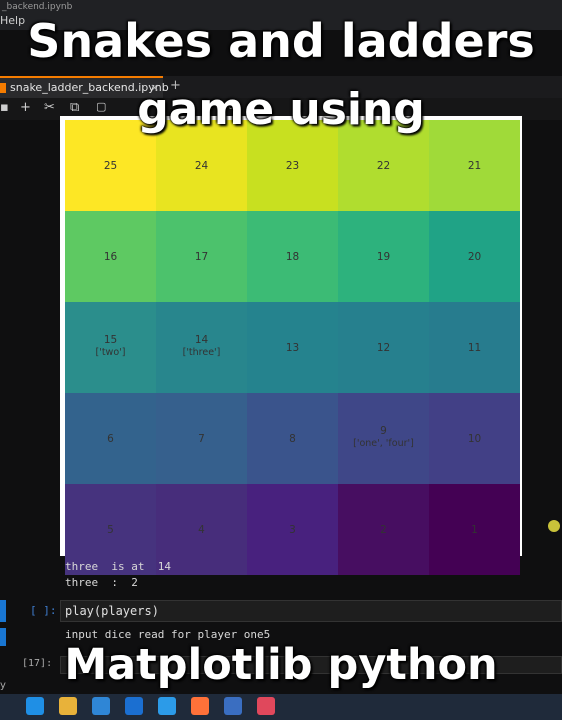 The width and height of the screenshot is (562, 720). I want to click on cell-number: 2, so click(383, 530).